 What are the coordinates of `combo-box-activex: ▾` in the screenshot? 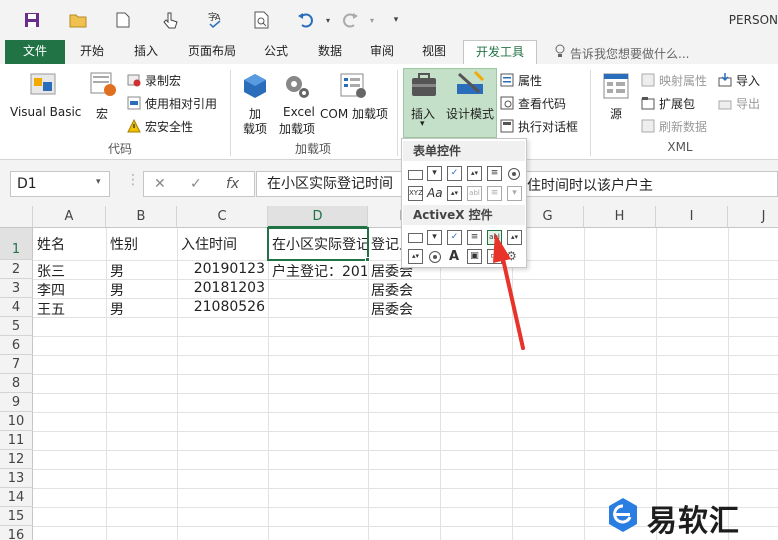 It's located at (434, 237).